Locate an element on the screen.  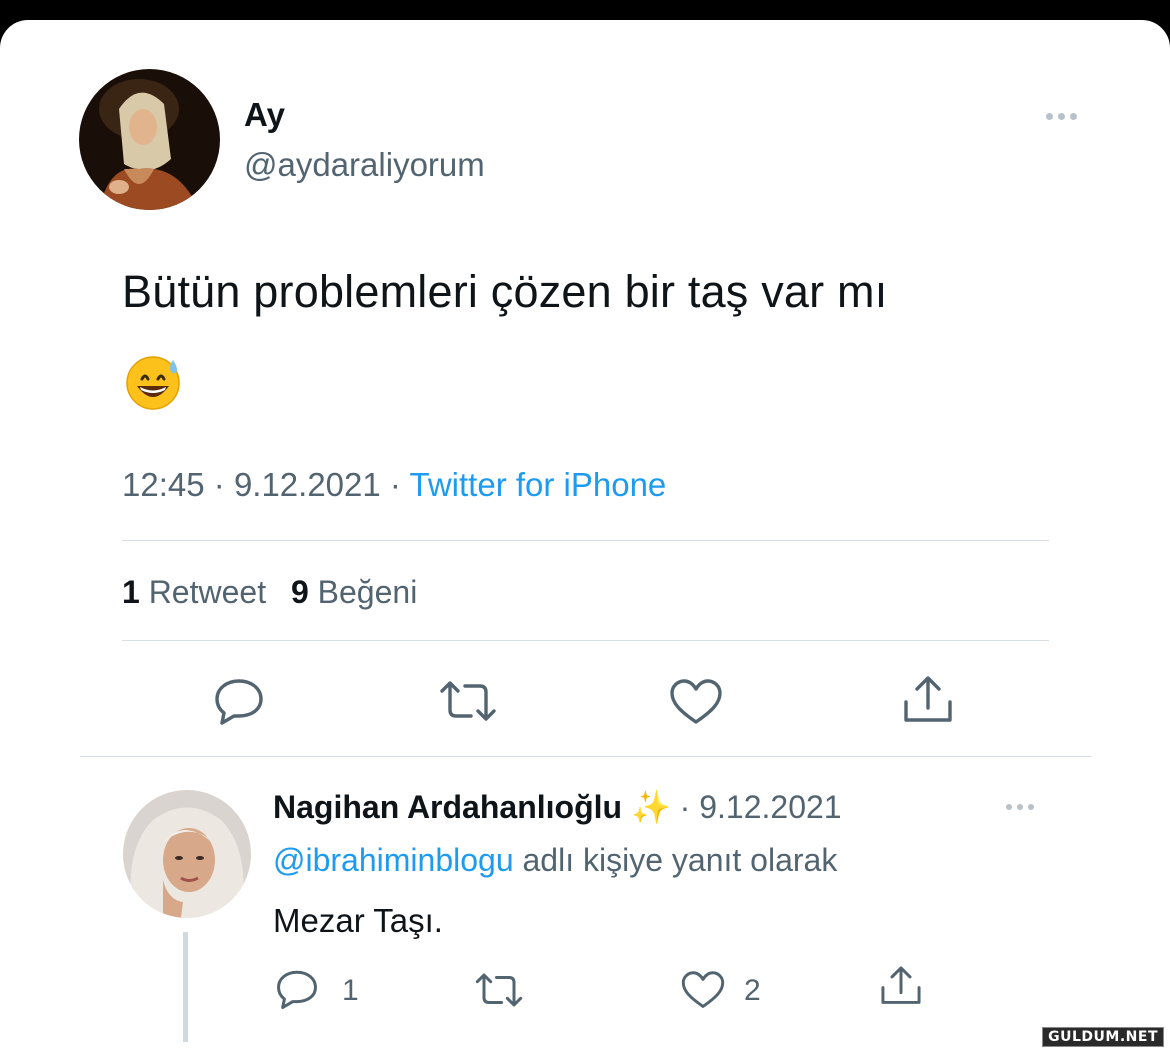
like-label: Beğeni is located at coordinates (367, 592).